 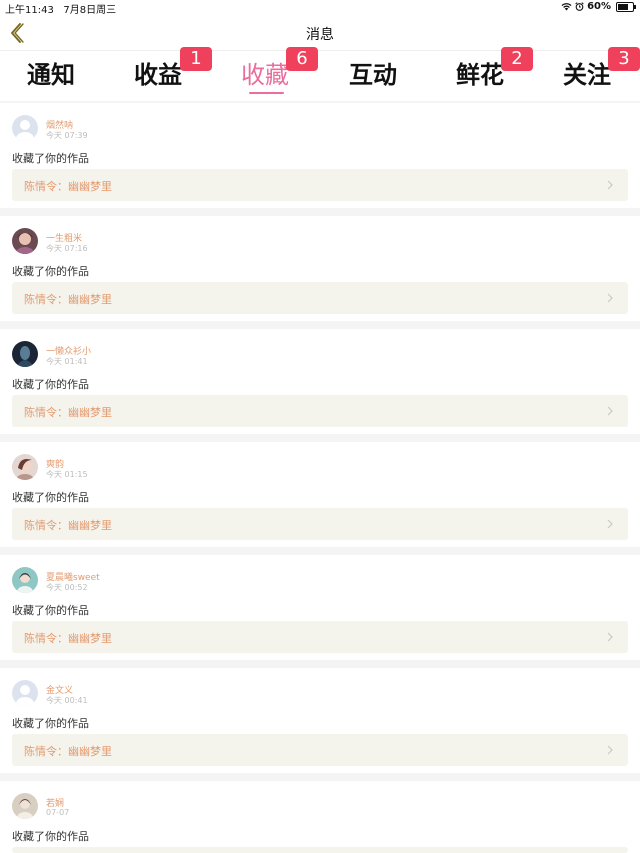 I want to click on navigation-header: 消息, so click(x=320, y=33).